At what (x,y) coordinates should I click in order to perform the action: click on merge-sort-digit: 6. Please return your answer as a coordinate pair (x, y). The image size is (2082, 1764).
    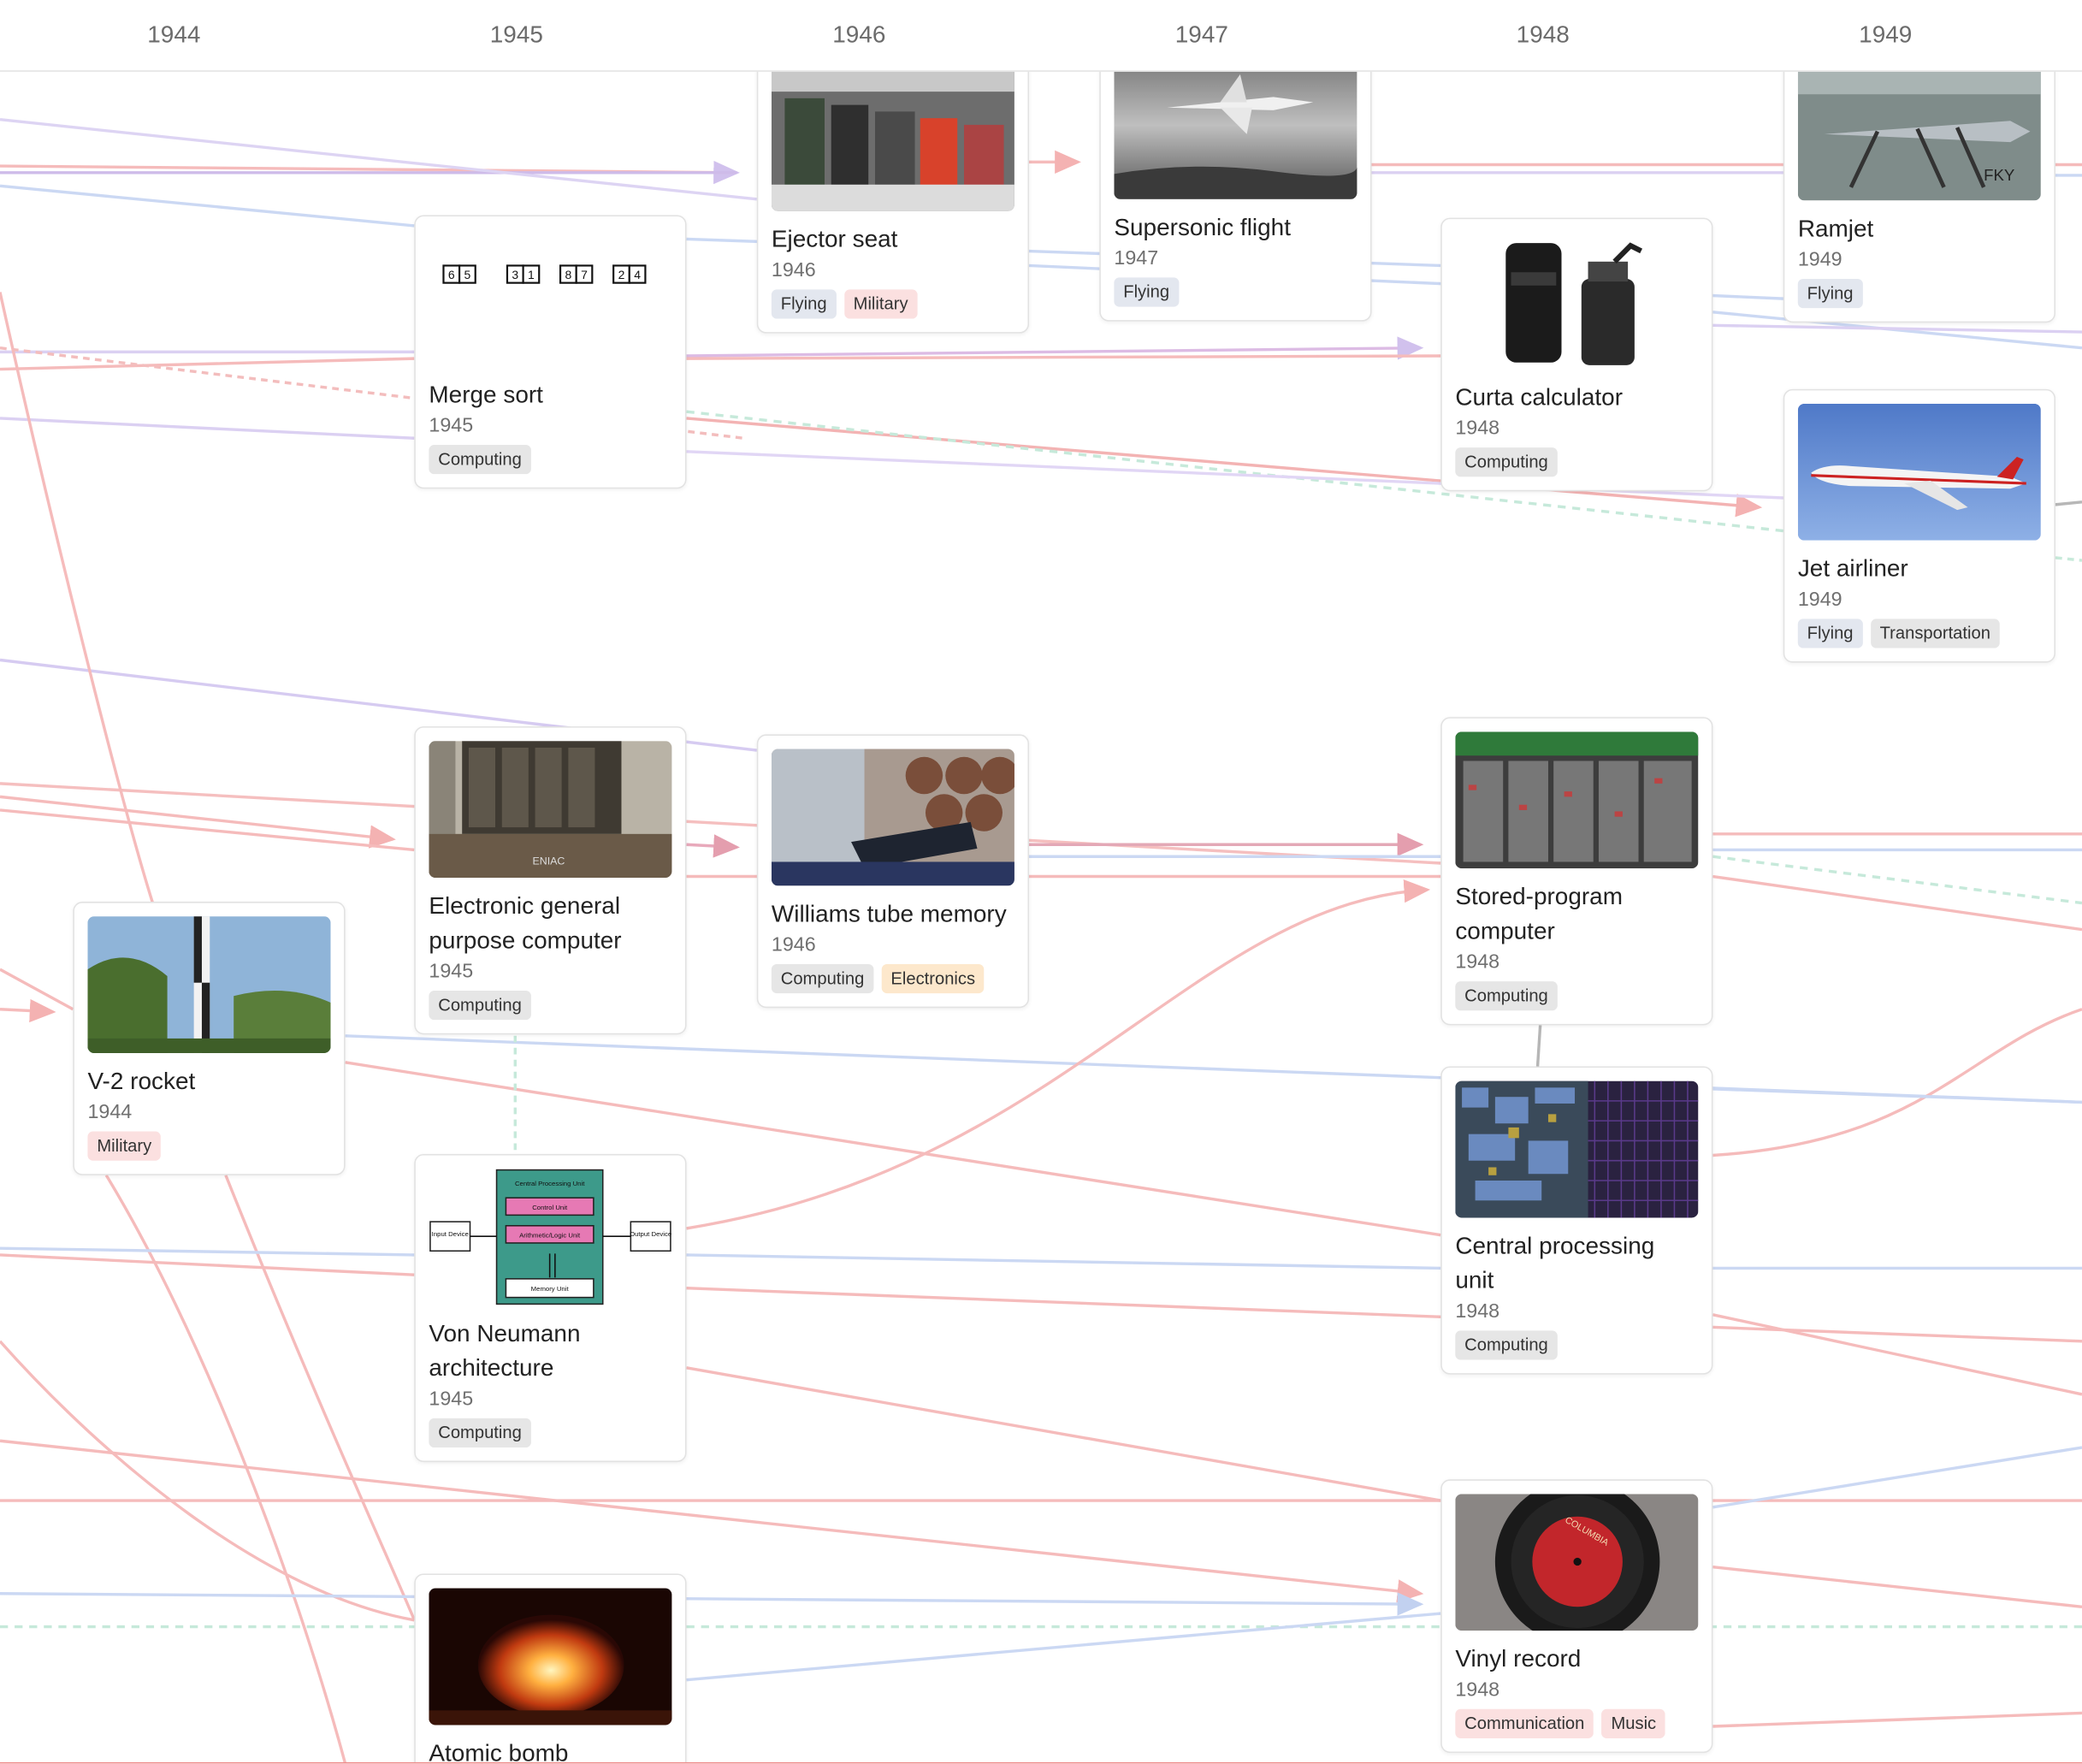
    Looking at the image, I should click on (451, 275).